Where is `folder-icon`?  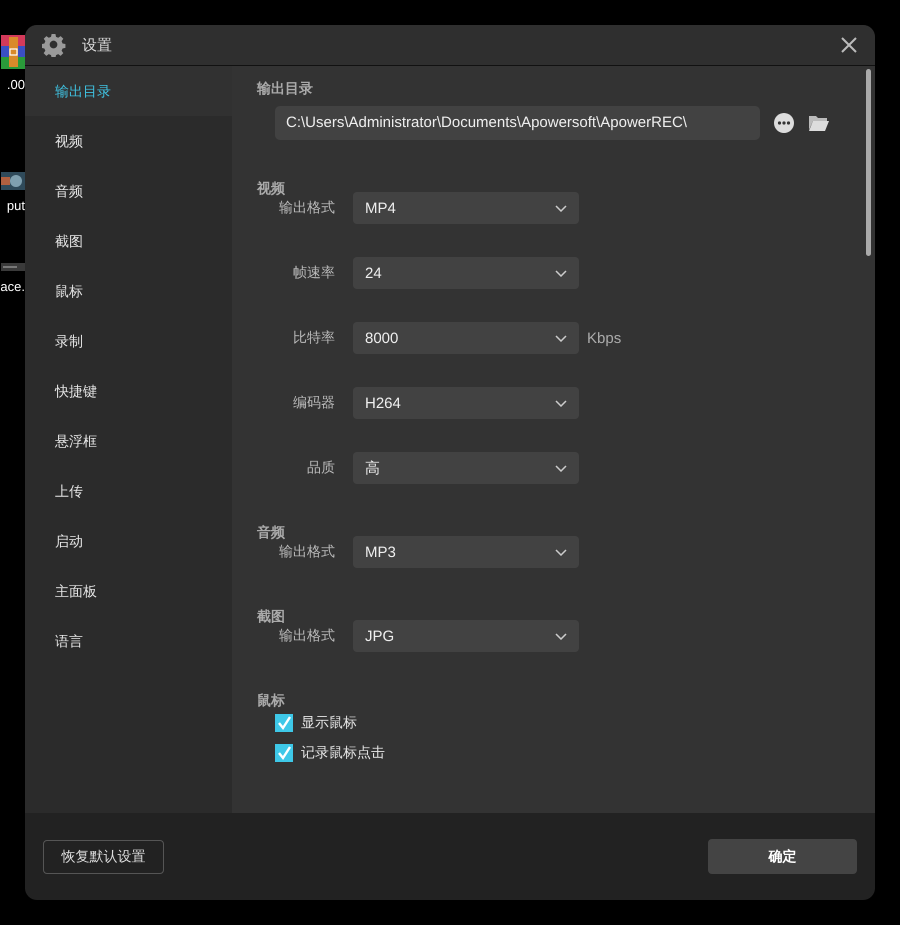
folder-icon is located at coordinates (819, 123).